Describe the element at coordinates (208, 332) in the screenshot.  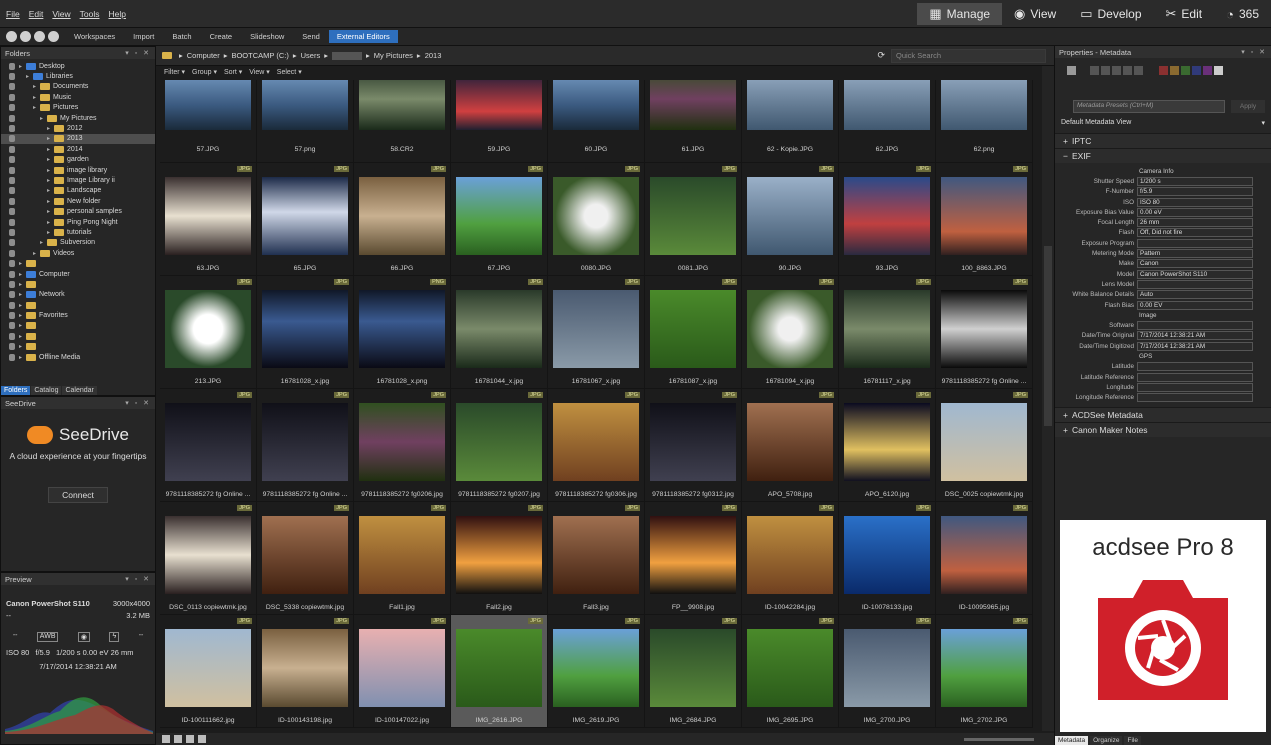
I see `thumbnail-item: JPG 213.JPG` at that location.